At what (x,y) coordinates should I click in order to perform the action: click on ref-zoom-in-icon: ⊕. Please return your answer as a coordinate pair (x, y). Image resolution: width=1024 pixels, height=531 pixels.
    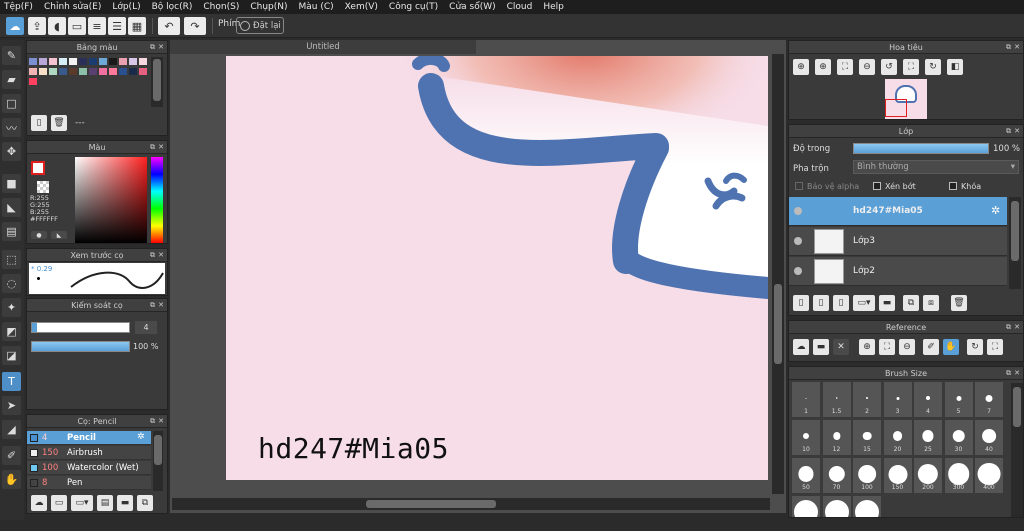
    Looking at the image, I should click on (867, 347).